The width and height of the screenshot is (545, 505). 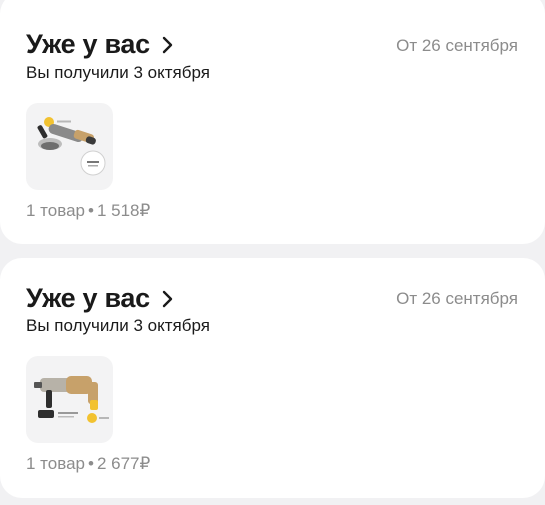 I want to click on angle-grinder-image, so click(x=71, y=146).